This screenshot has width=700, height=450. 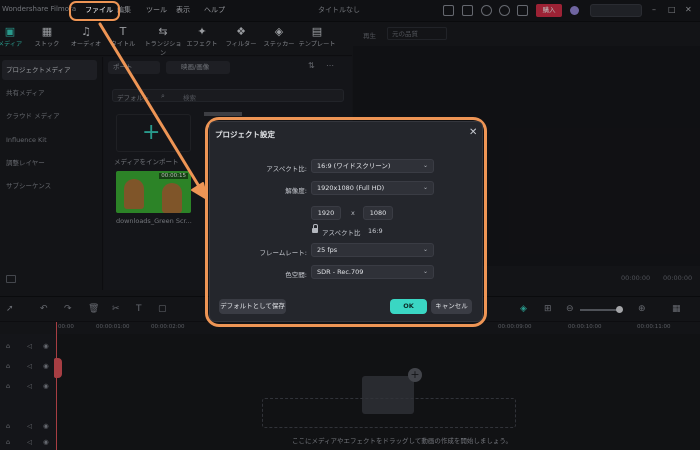 What do you see at coordinates (378, 213) in the screenshot?
I see `height-input: 1080` at bounding box center [378, 213].